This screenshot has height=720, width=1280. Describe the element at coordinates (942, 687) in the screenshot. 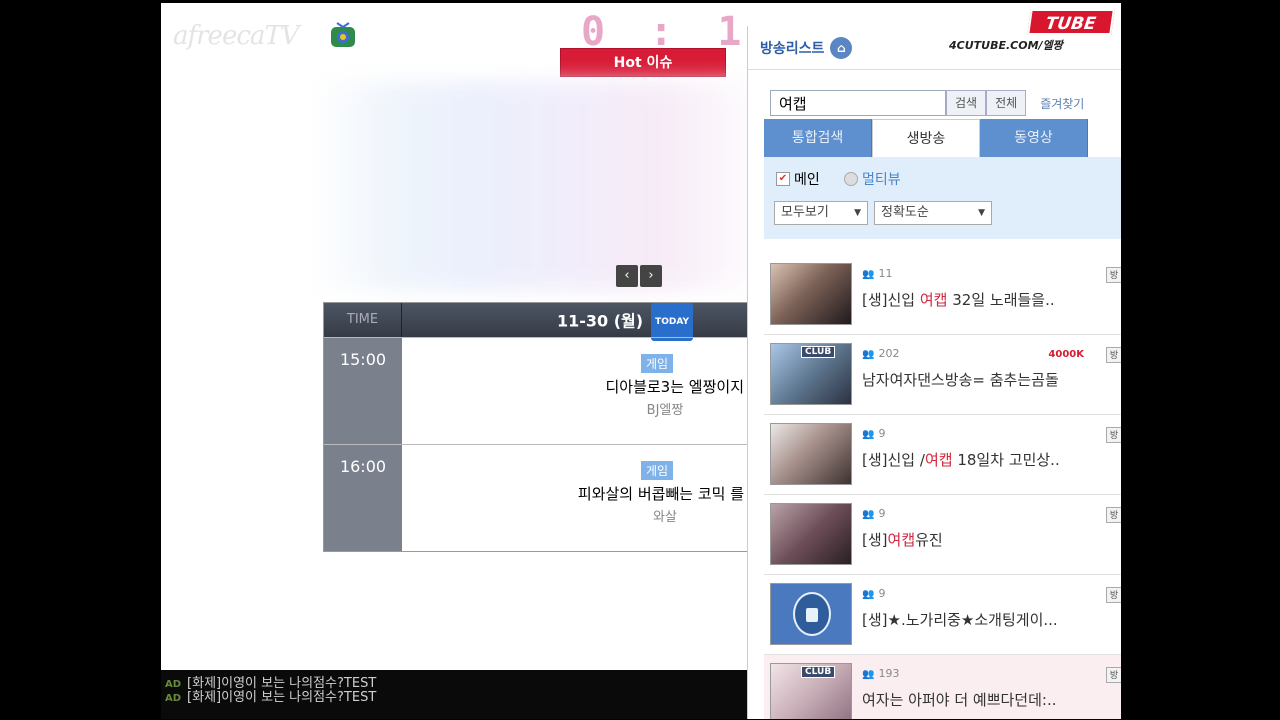

I see `list-item: CLUB 👥 193 방 여자는 아퍼야 더 예쁘다던데:..` at that location.